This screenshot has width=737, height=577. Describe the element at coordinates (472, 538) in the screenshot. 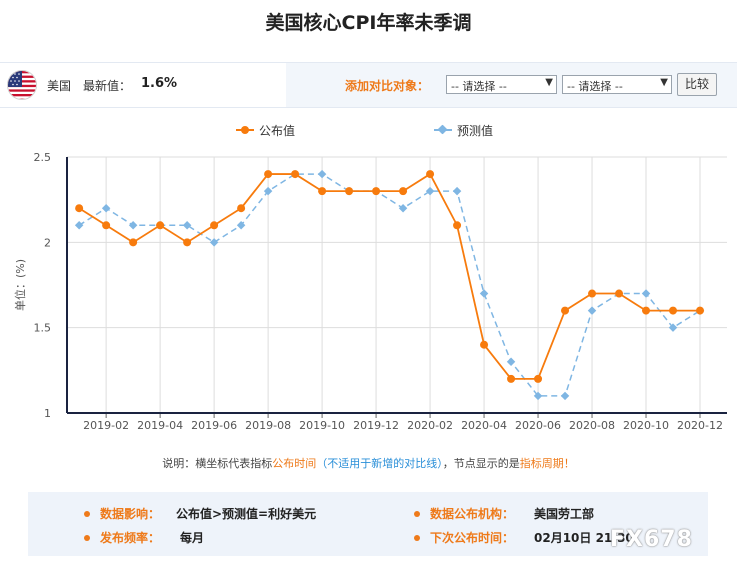

I see `next-release-label: 下次公布时间：` at that location.